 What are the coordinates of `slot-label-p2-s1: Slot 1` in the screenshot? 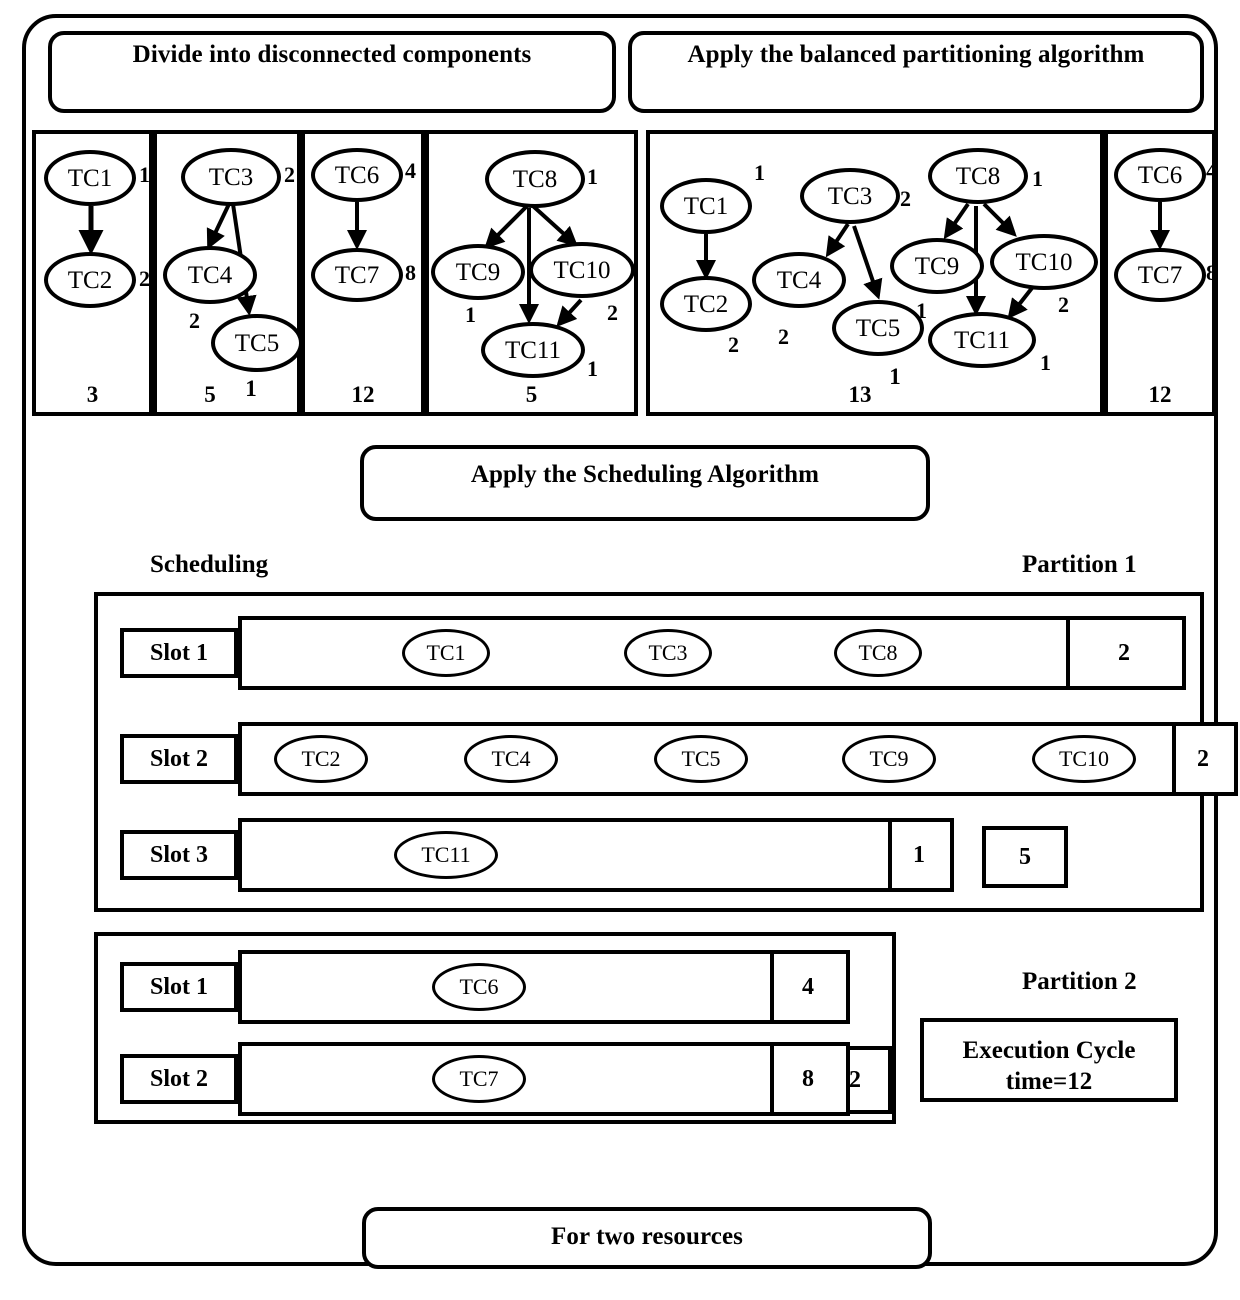 It's located at (179, 987).